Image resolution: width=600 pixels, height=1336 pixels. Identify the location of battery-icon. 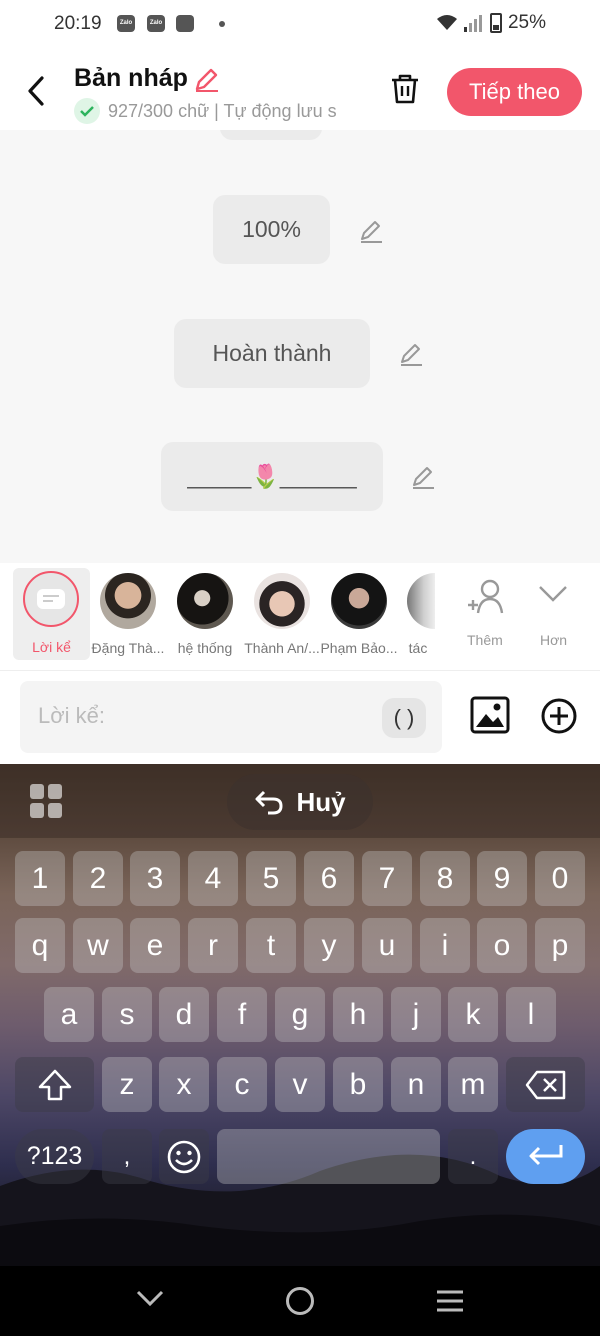
(495, 23).